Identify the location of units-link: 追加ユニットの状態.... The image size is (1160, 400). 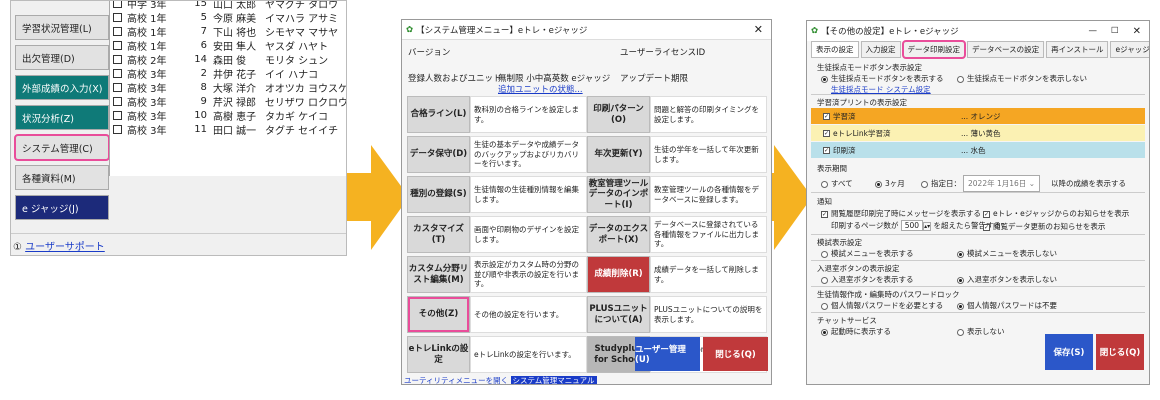
(540, 89).